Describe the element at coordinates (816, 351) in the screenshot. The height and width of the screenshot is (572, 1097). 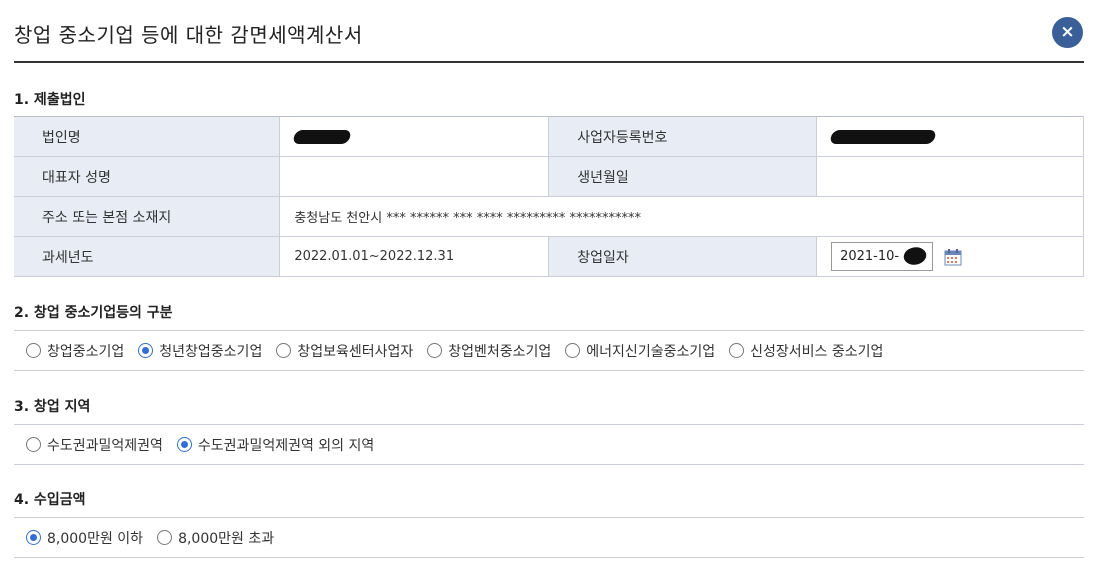
I see `radio-option-label: 신성장서비스 중소기업` at that location.